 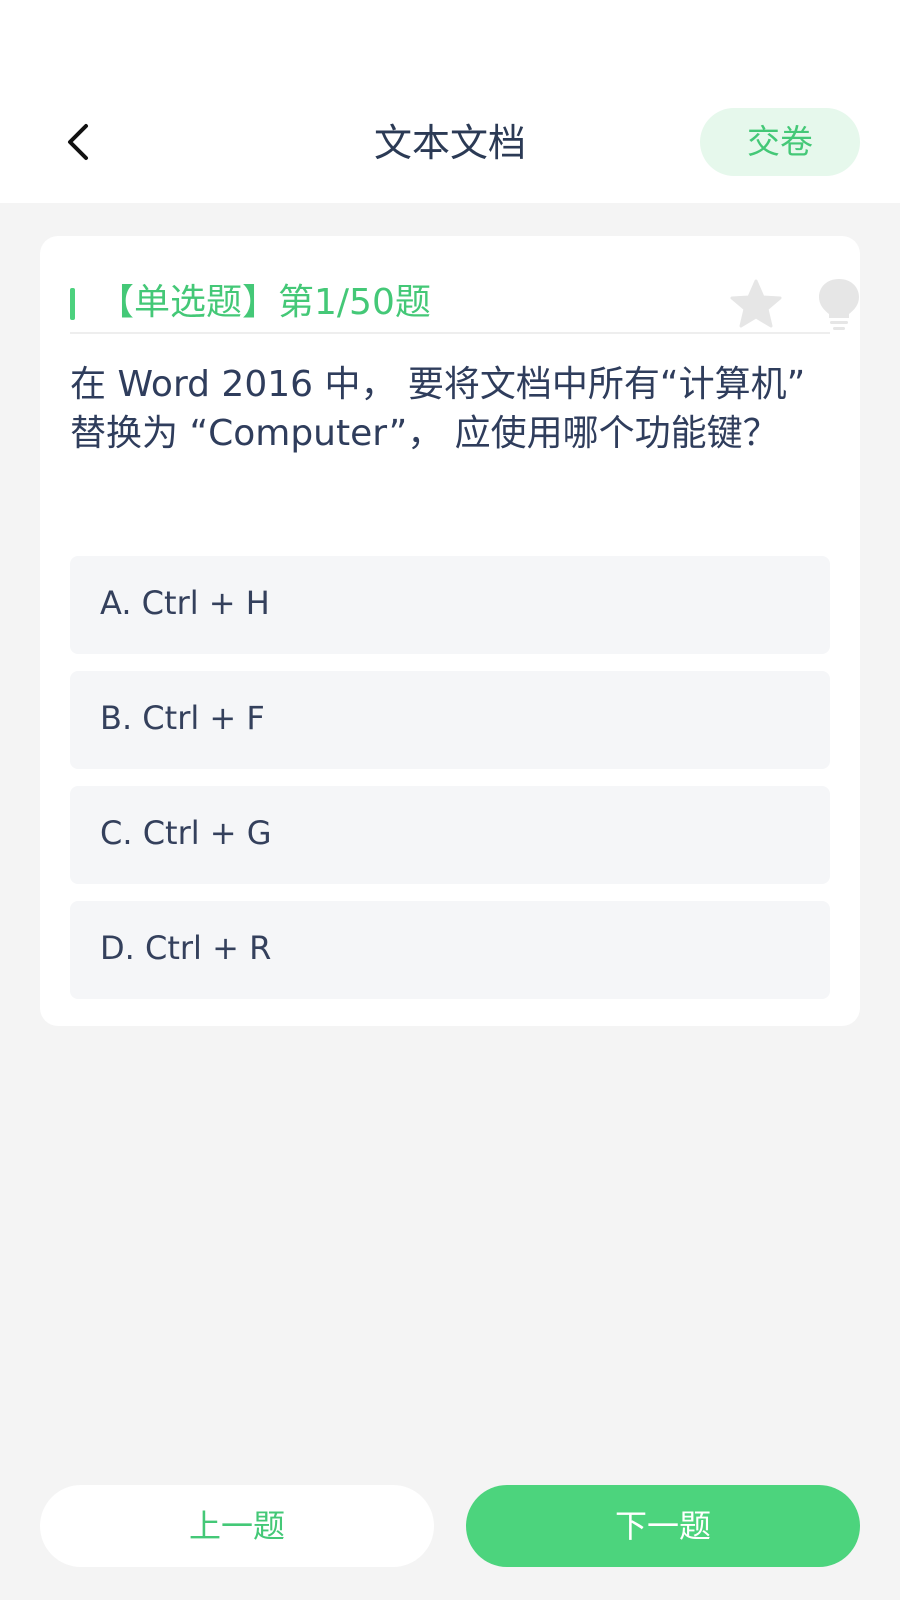 I want to click on accent-bar, so click(x=72, y=304).